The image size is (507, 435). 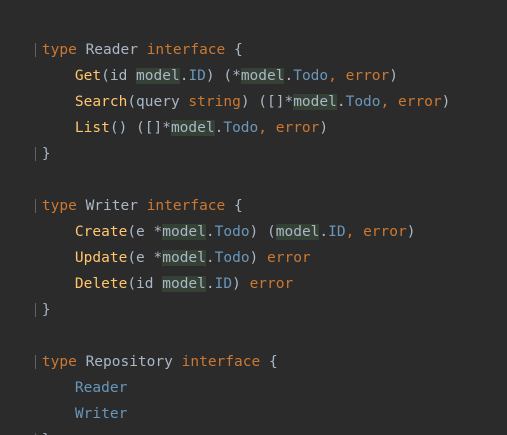 What do you see at coordinates (63, 398) in the screenshot?
I see `code-line-15: Writer` at bounding box center [63, 398].